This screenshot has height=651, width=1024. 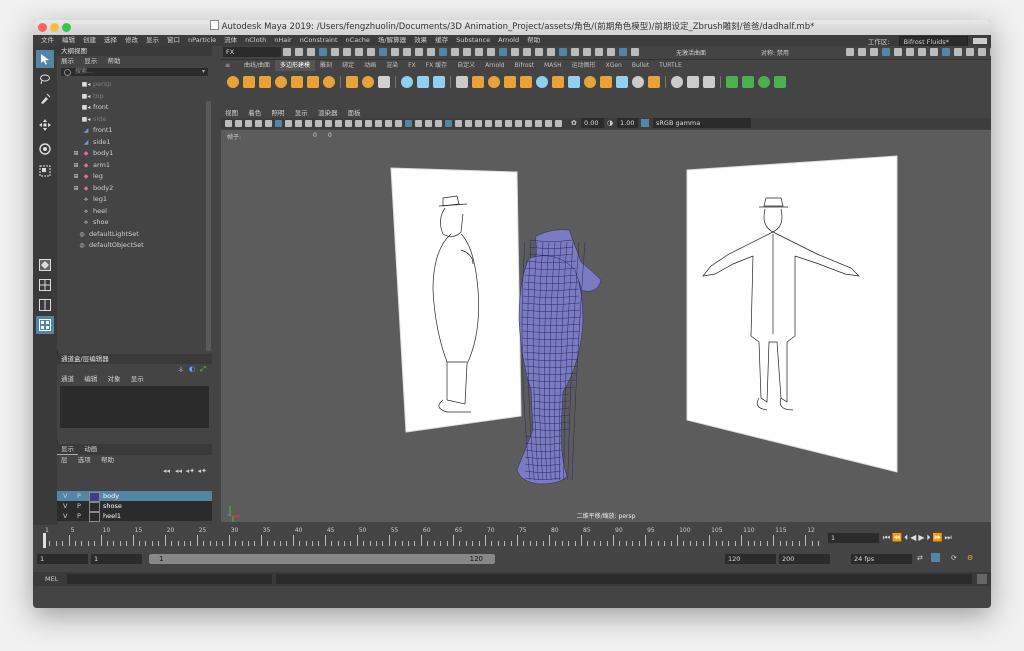 I want to click on layer-color-swatch, so click(x=94, y=517).